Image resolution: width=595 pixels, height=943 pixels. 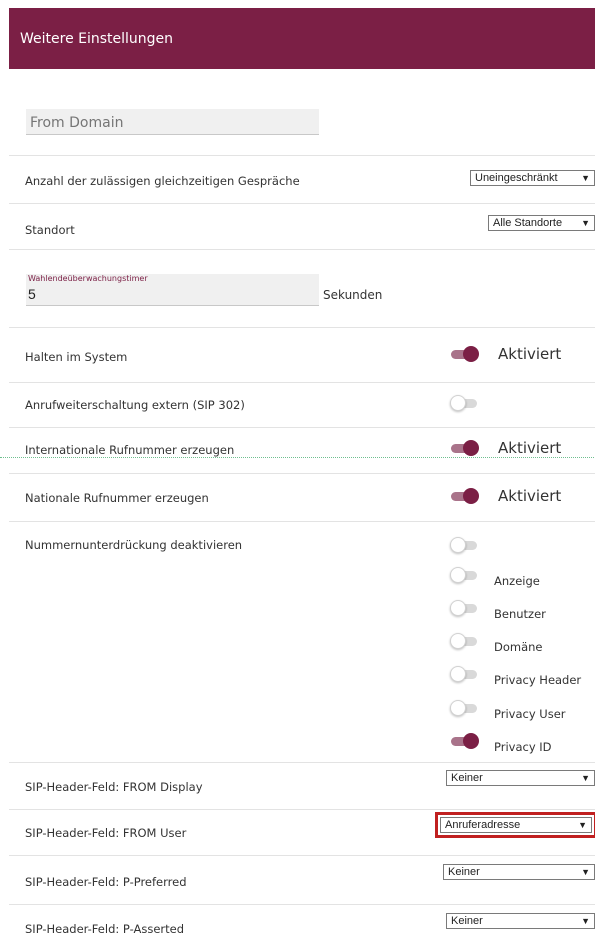 What do you see at coordinates (465, 448) in the screenshot?
I see `international-toggle` at bounding box center [465, 448].